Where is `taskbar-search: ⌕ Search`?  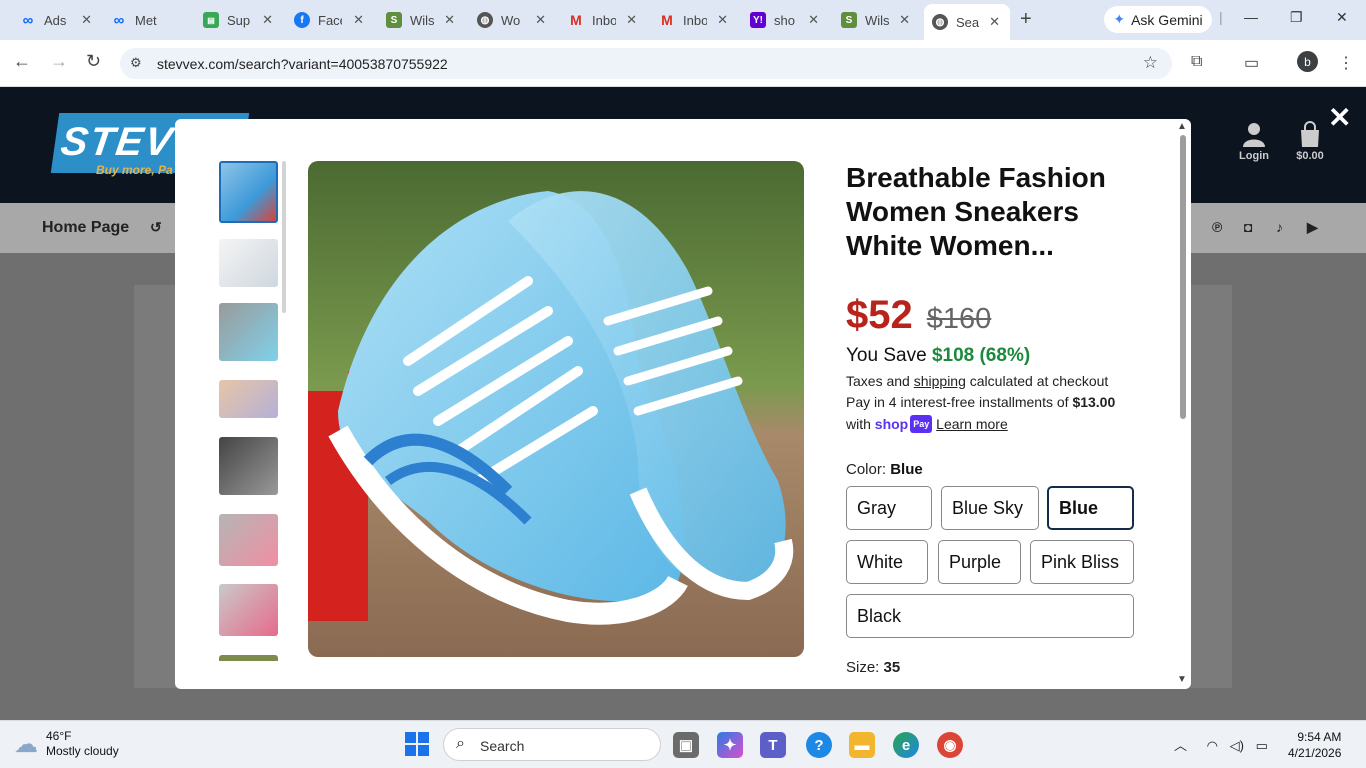 taskbar-search: ⌕ Search is located at coordinates (552, 744).